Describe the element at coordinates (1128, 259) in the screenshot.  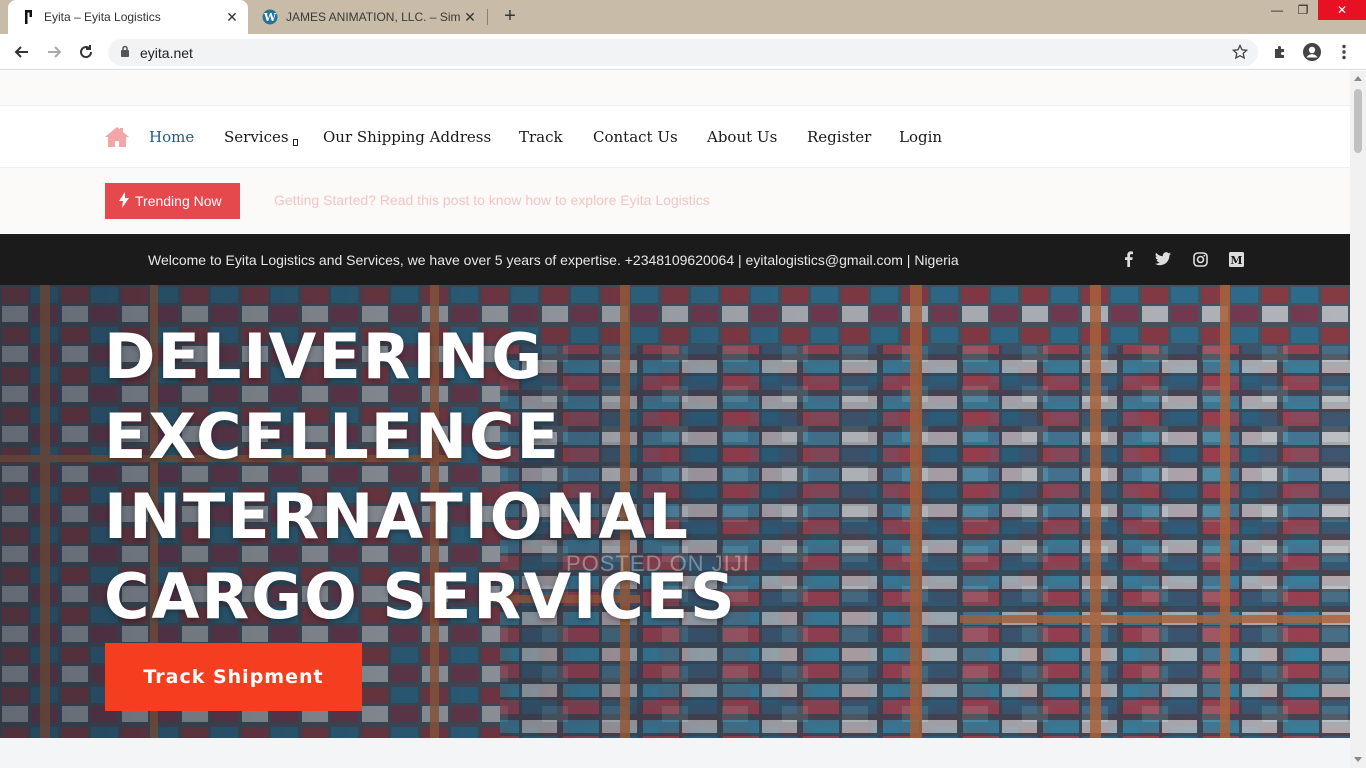
I see `facebook-icon` at that location.